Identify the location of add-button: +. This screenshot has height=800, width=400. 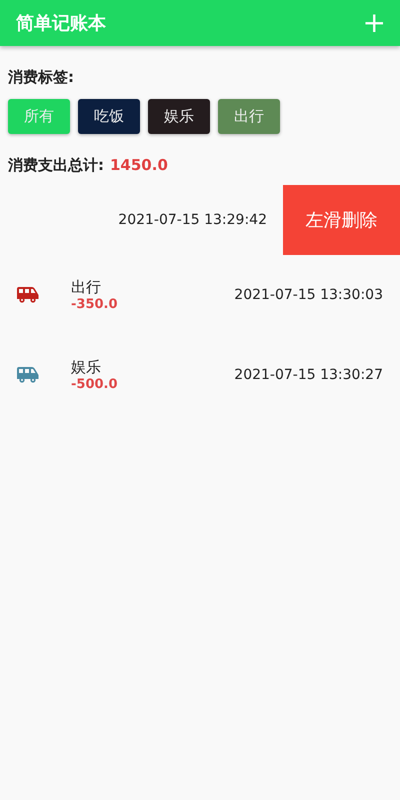
(374, 23).